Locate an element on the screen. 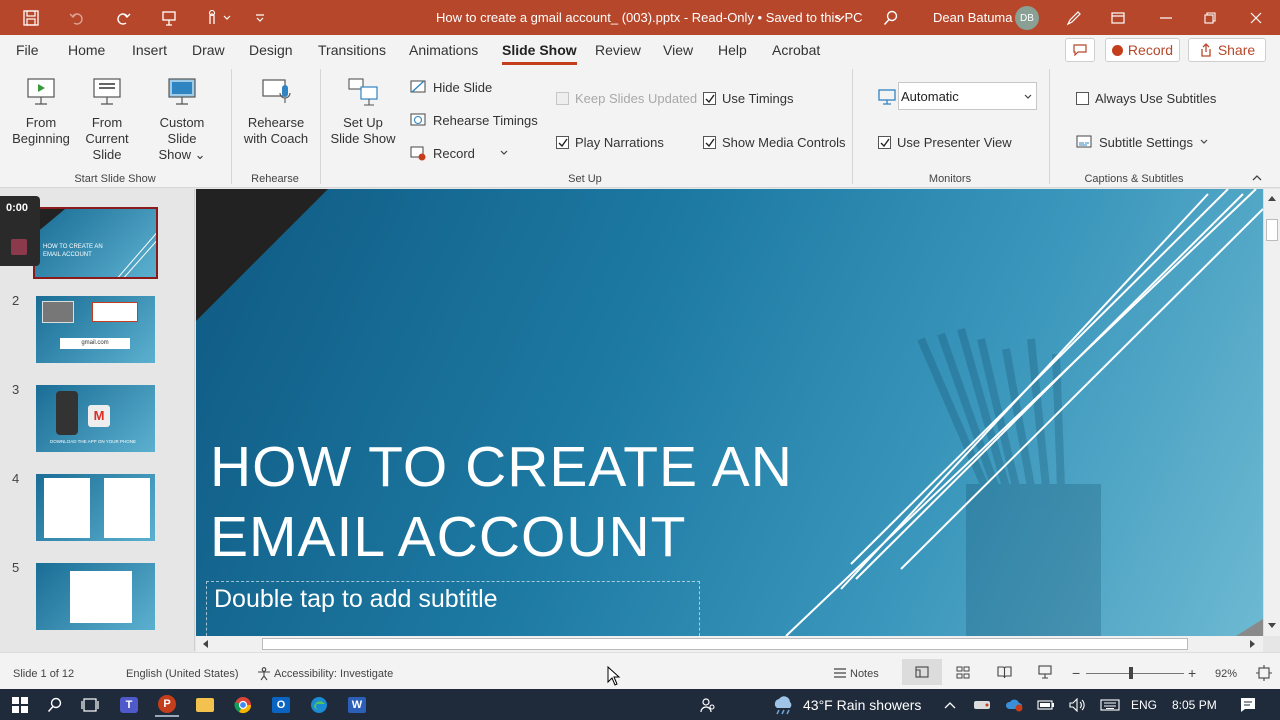 Image resolution: width=1280 pixels, height=720 pixels. weather-cloud-rain-icon is located at coordinates (783, 705).